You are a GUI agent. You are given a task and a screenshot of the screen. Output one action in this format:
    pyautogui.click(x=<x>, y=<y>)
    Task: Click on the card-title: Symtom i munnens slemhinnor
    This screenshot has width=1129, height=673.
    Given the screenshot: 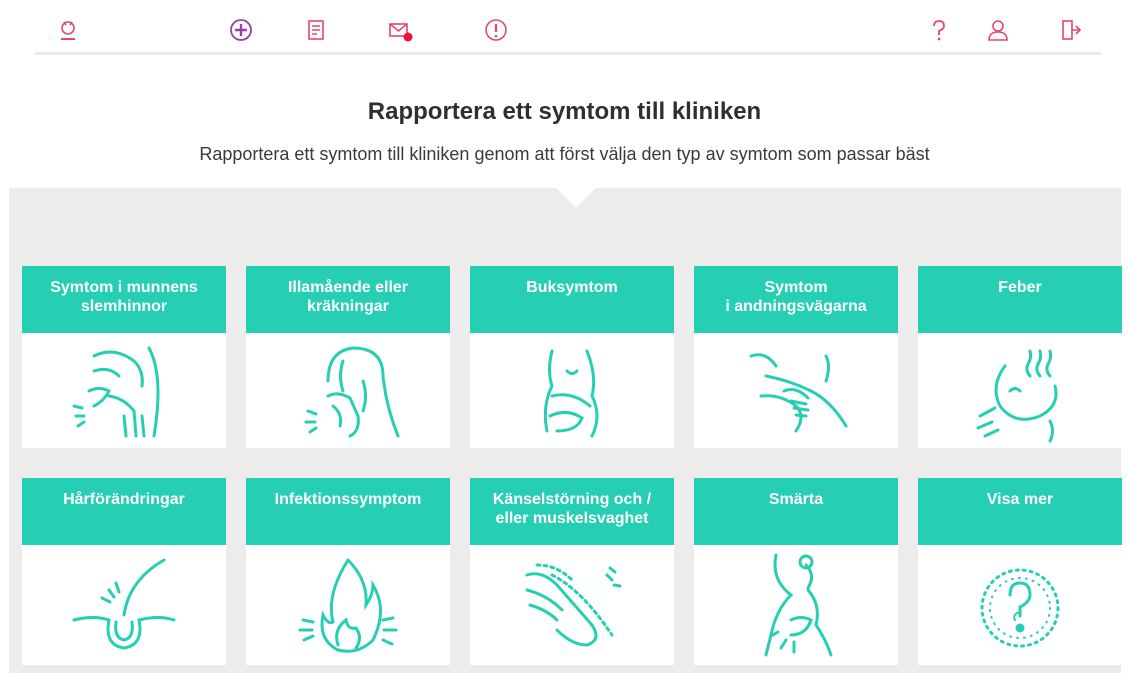 What is the action you would take?
    pyautogui.click(x=124, y=299)
    